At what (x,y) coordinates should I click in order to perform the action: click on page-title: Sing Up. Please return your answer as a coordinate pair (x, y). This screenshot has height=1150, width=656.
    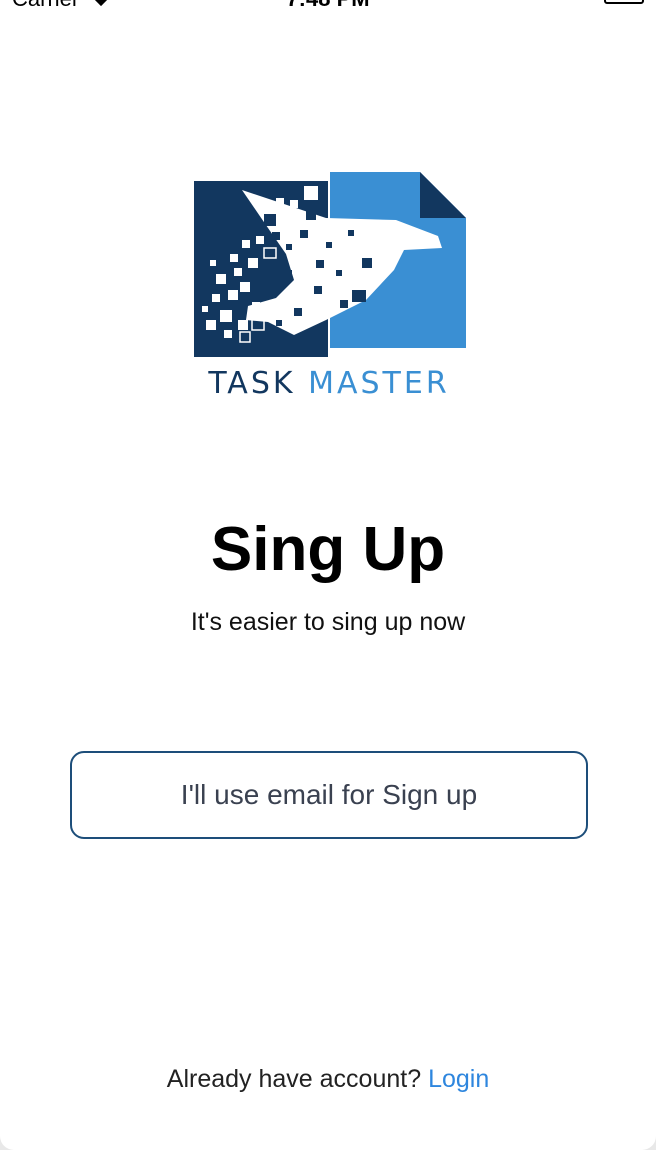
    Looking at the image, I should click on (328, 549).